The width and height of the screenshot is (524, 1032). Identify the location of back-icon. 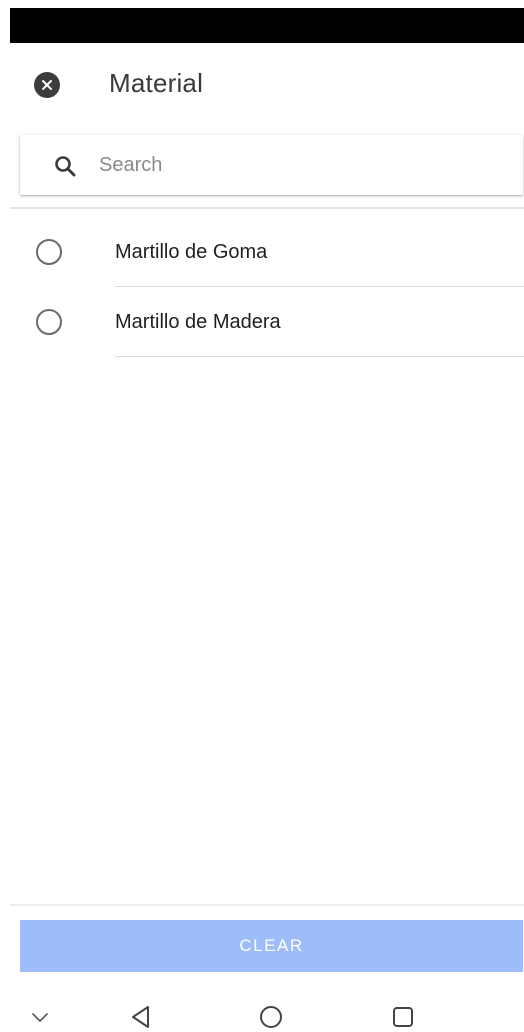
(140, 1017).